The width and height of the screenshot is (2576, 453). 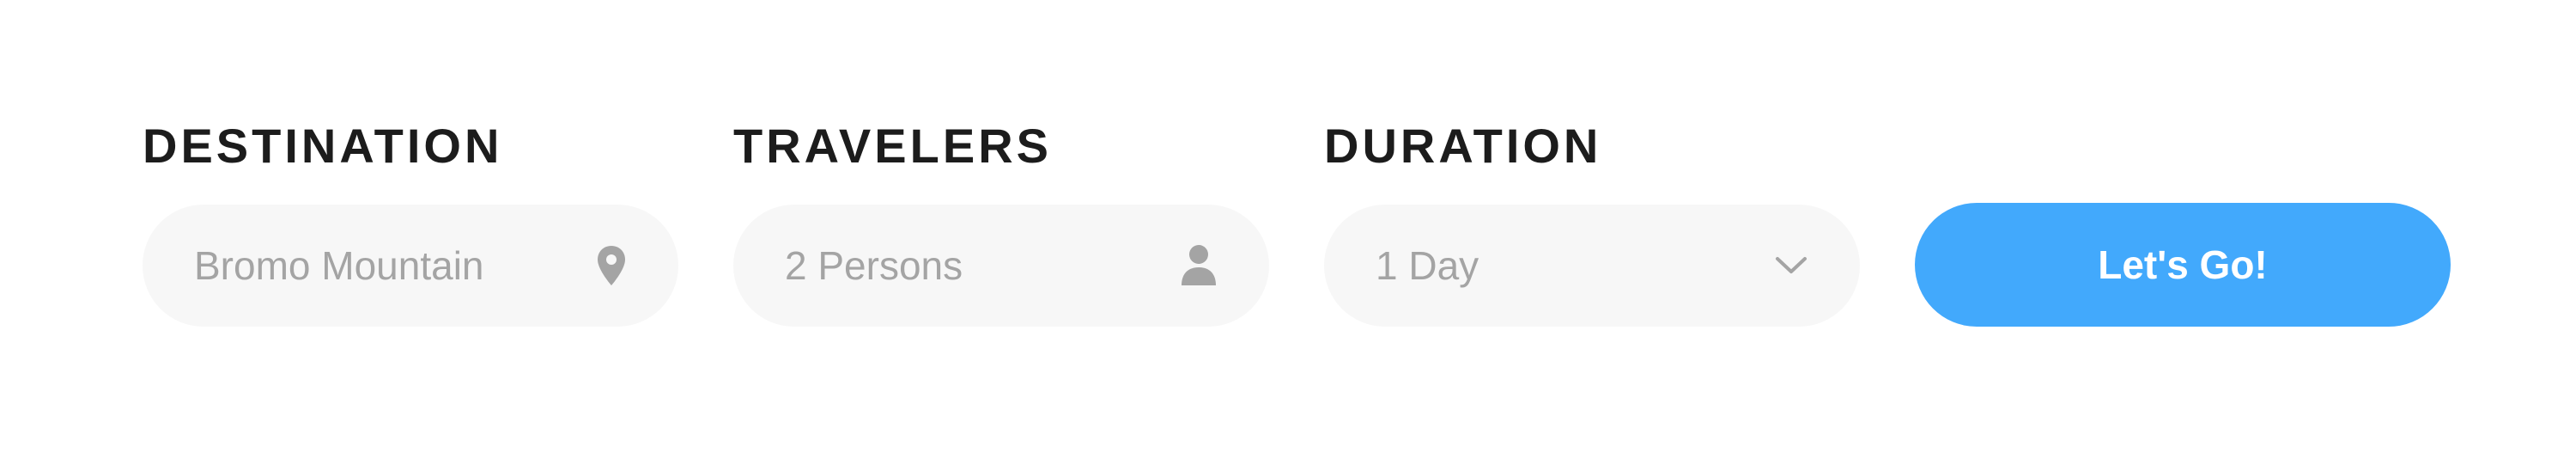 I want to click on travelers-field-group: TRAVELERS 2 Persons, so click(x=1001, y=223).